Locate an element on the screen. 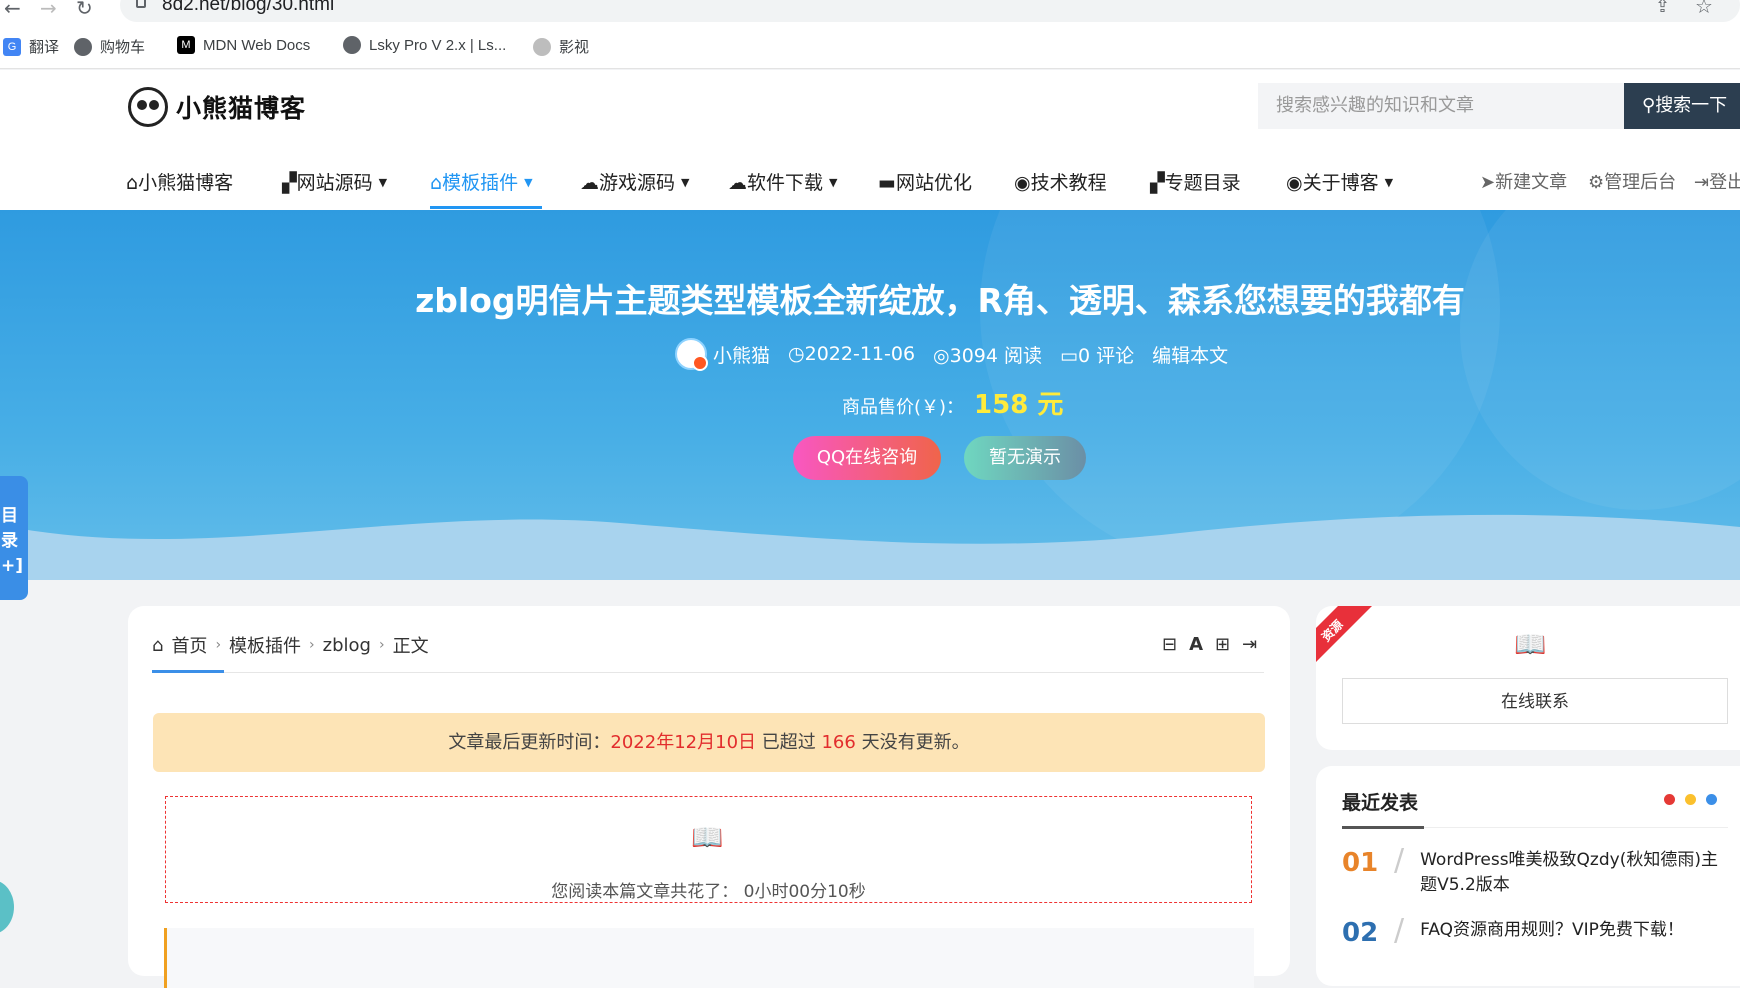 This screenshot has width=1740, height=988. coffee-icon: ▬ is located at coordinates (887, 183).